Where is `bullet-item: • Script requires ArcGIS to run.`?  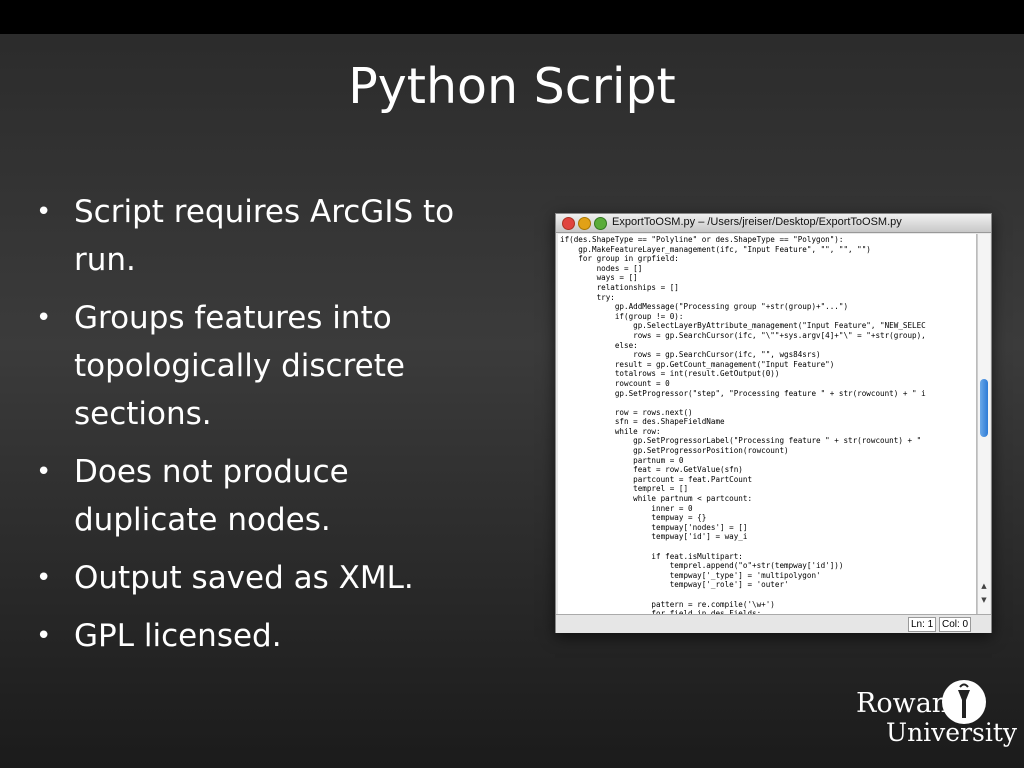
bullet-item: • Script requires ArcGIS to run. is located at coordinates (266, 236).